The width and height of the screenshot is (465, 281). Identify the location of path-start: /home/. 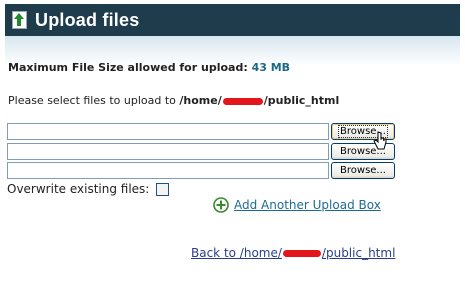
(200, 100).